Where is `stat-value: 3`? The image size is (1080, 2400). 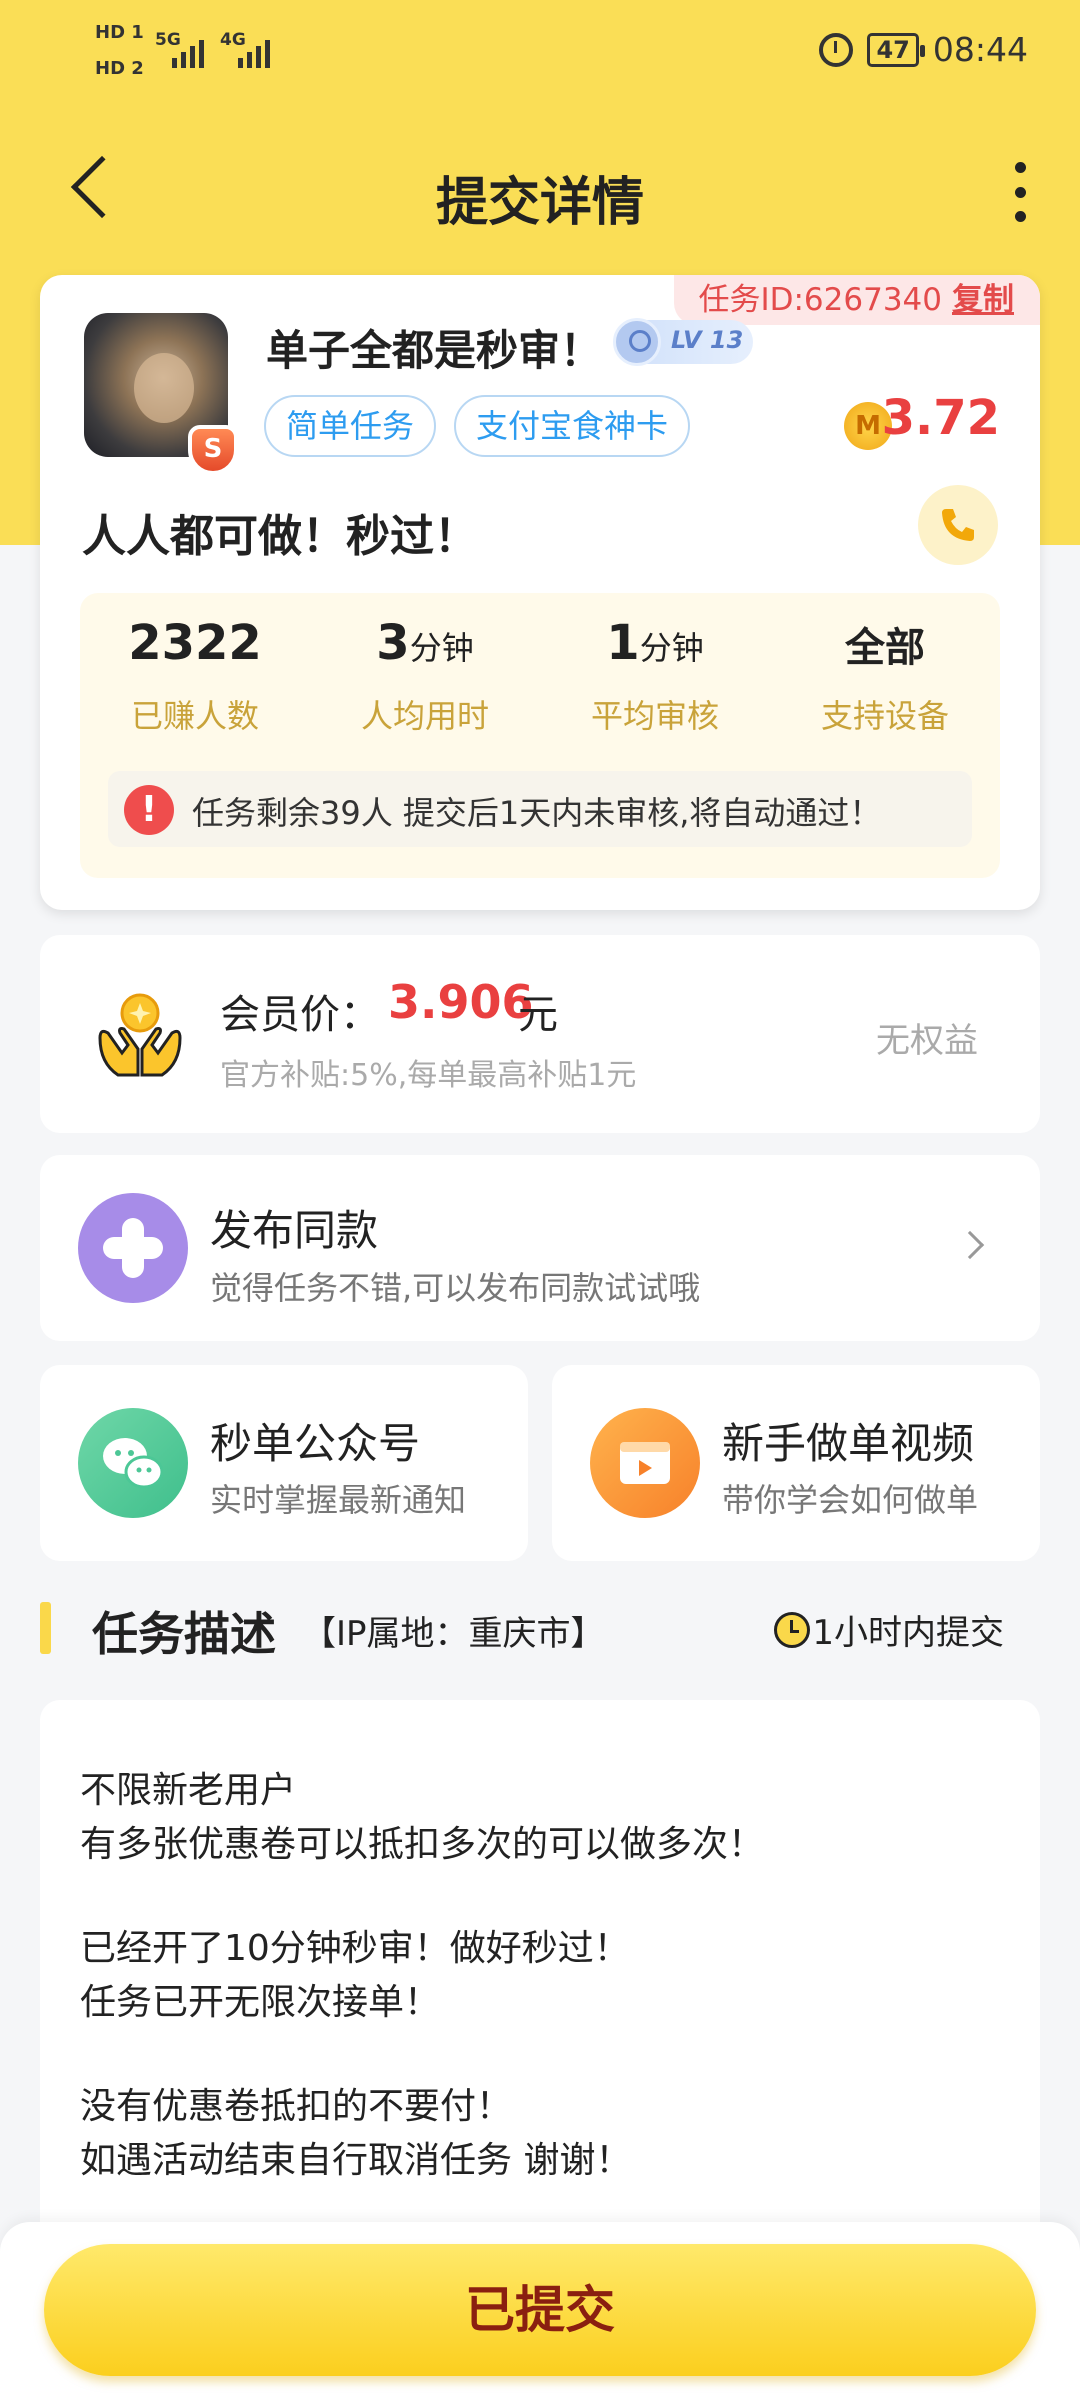
stat-value: 3 is located at coordinates (393, 643).